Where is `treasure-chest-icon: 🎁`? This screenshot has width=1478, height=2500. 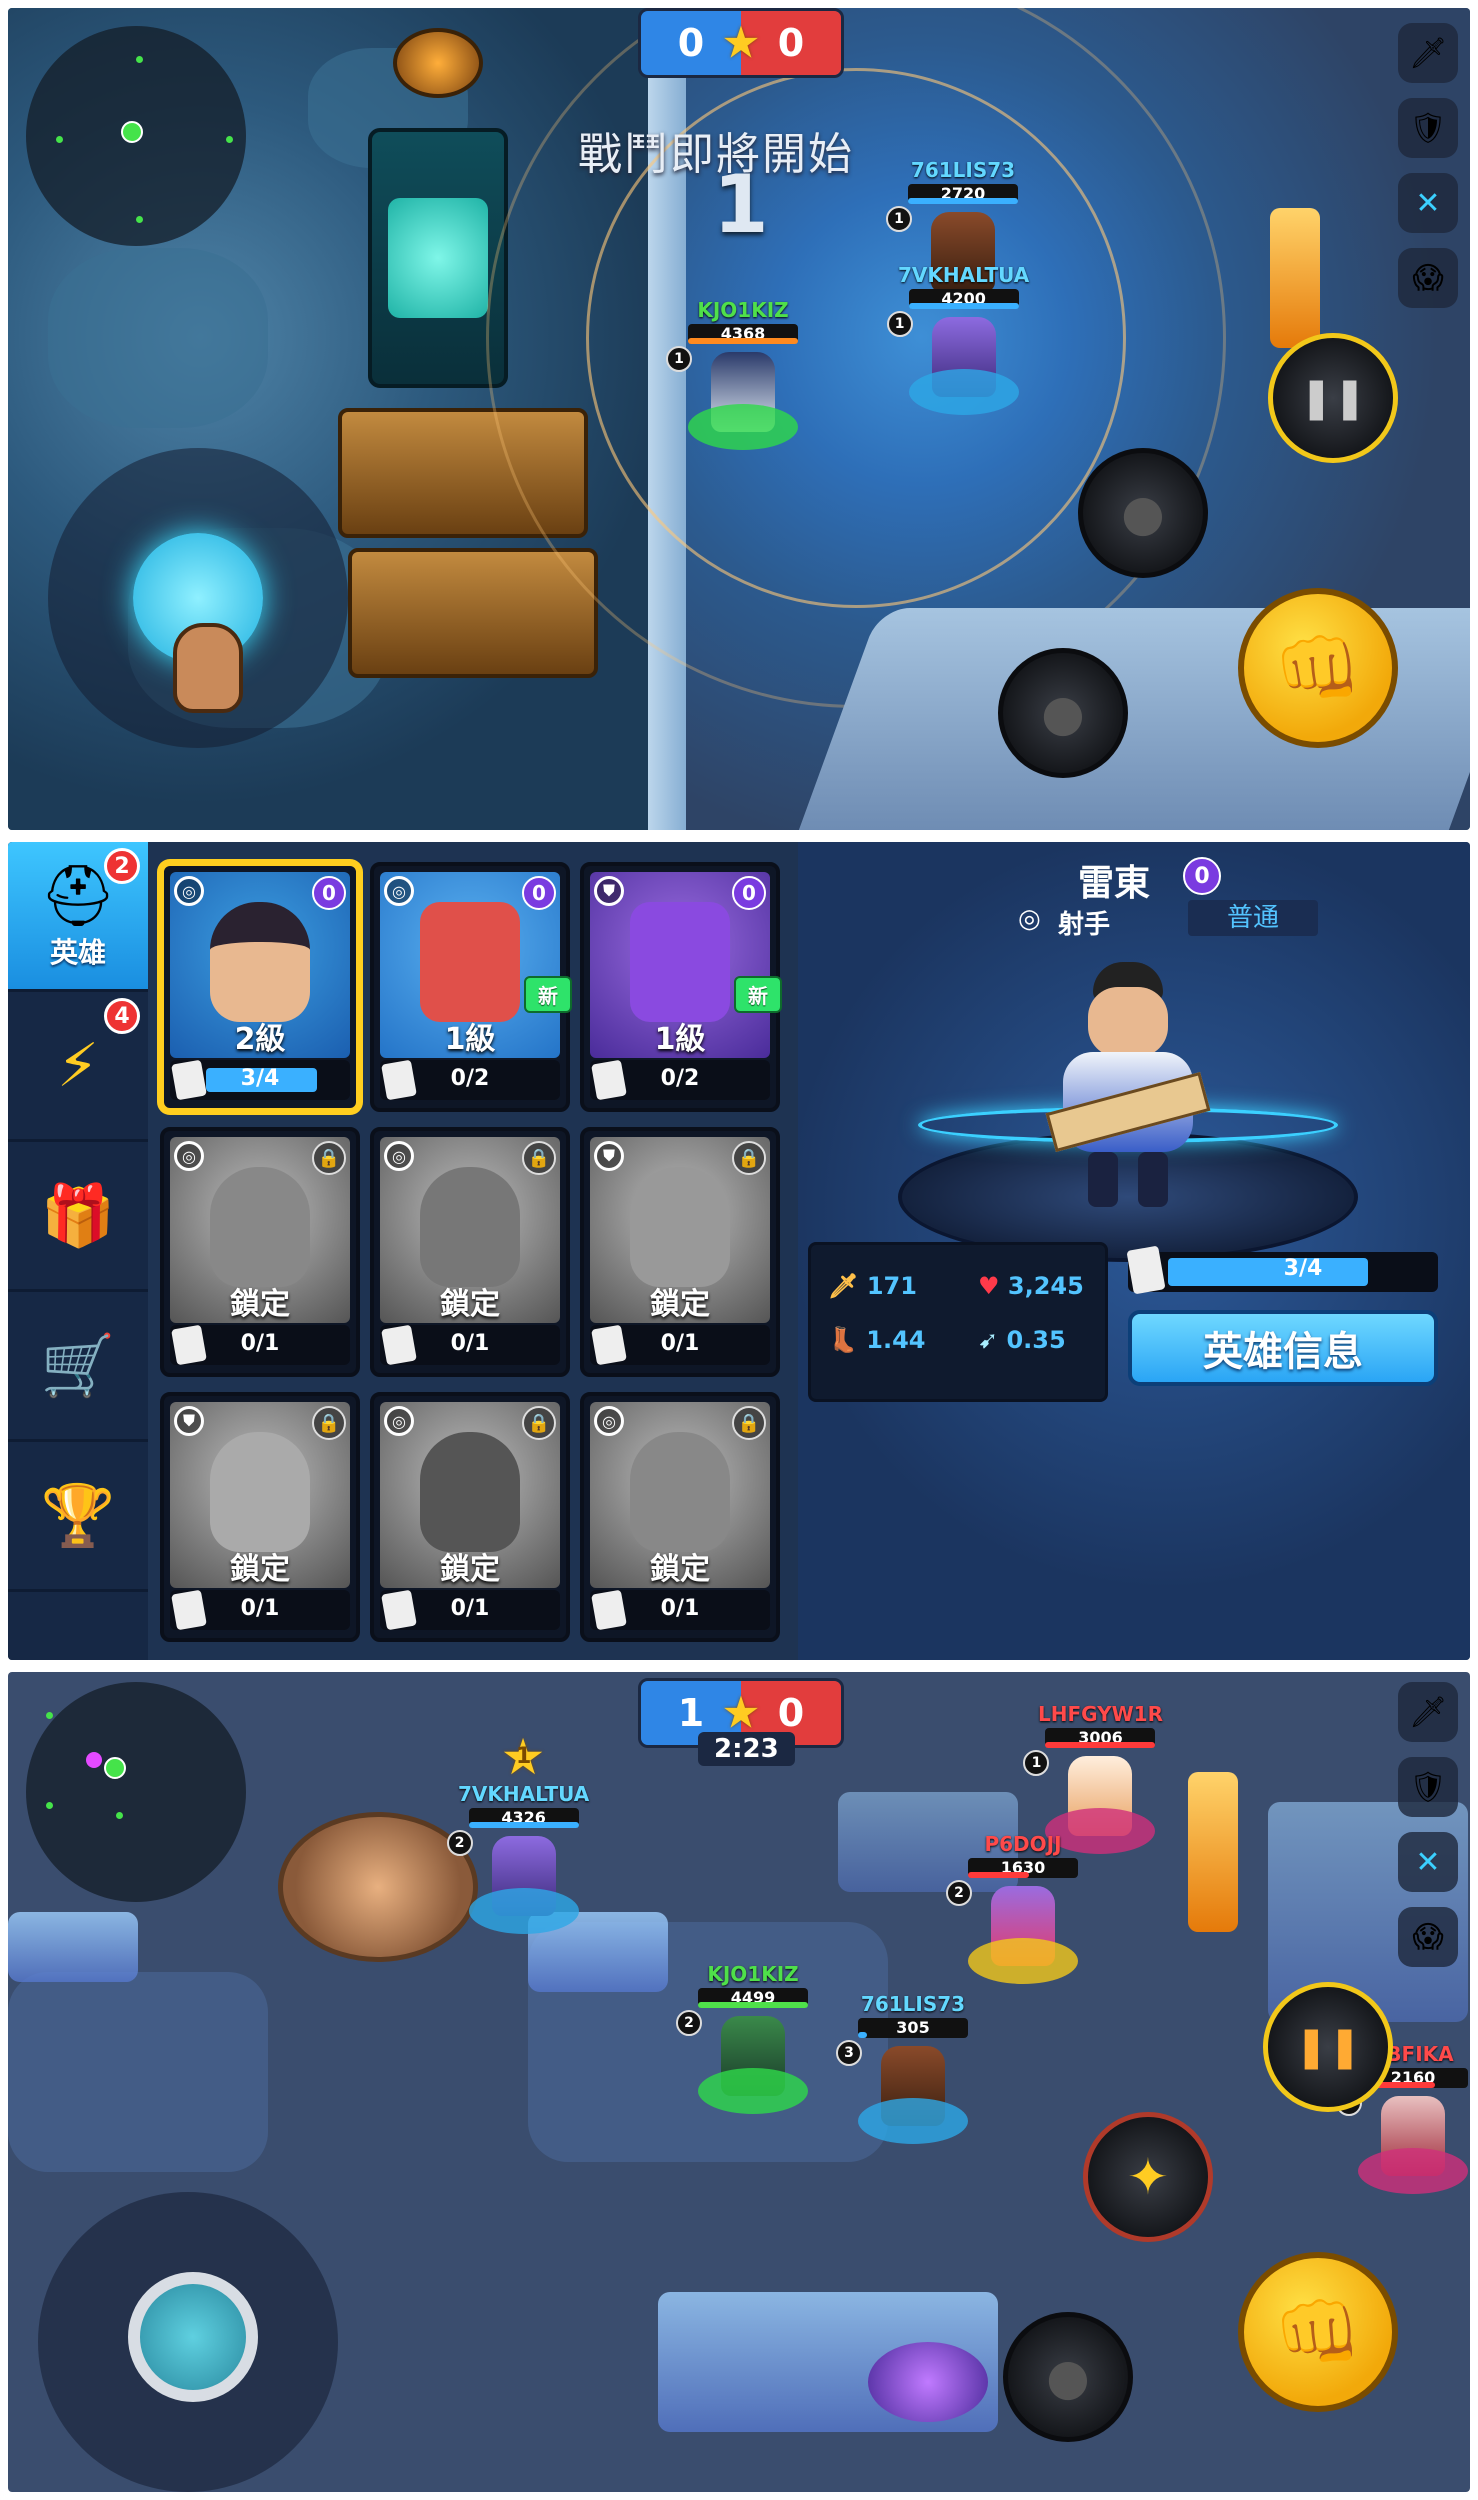
treasure-chest-icon: 🎁 is located at coordinates (78, 1215).